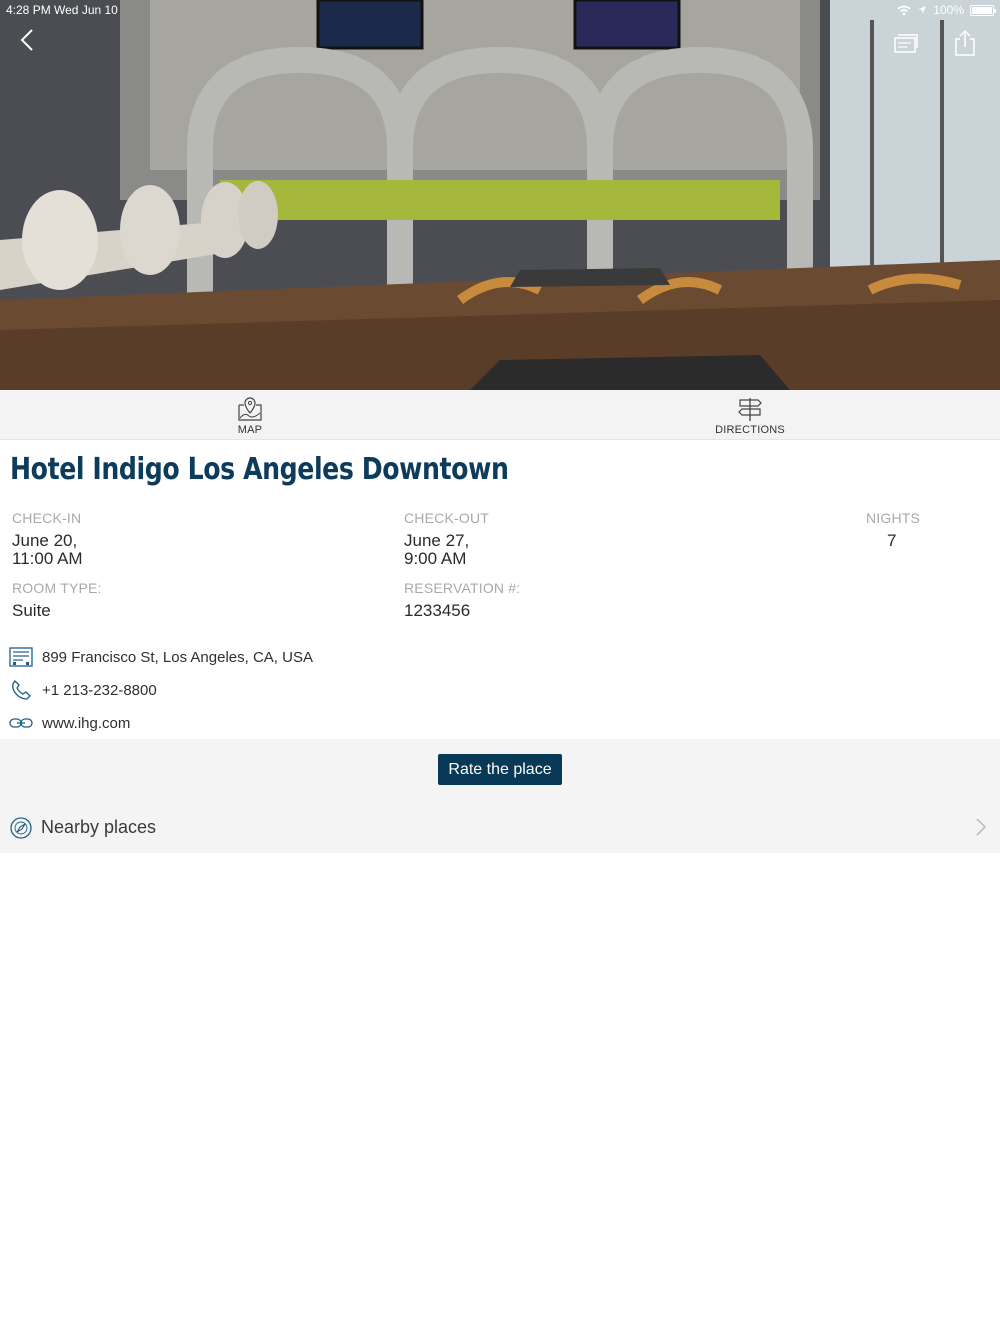  What do you see at coordinates (447, 518) in the screenshot?
I see `check-out-label: CHECK-OUT` at bounding box center [447, 518].